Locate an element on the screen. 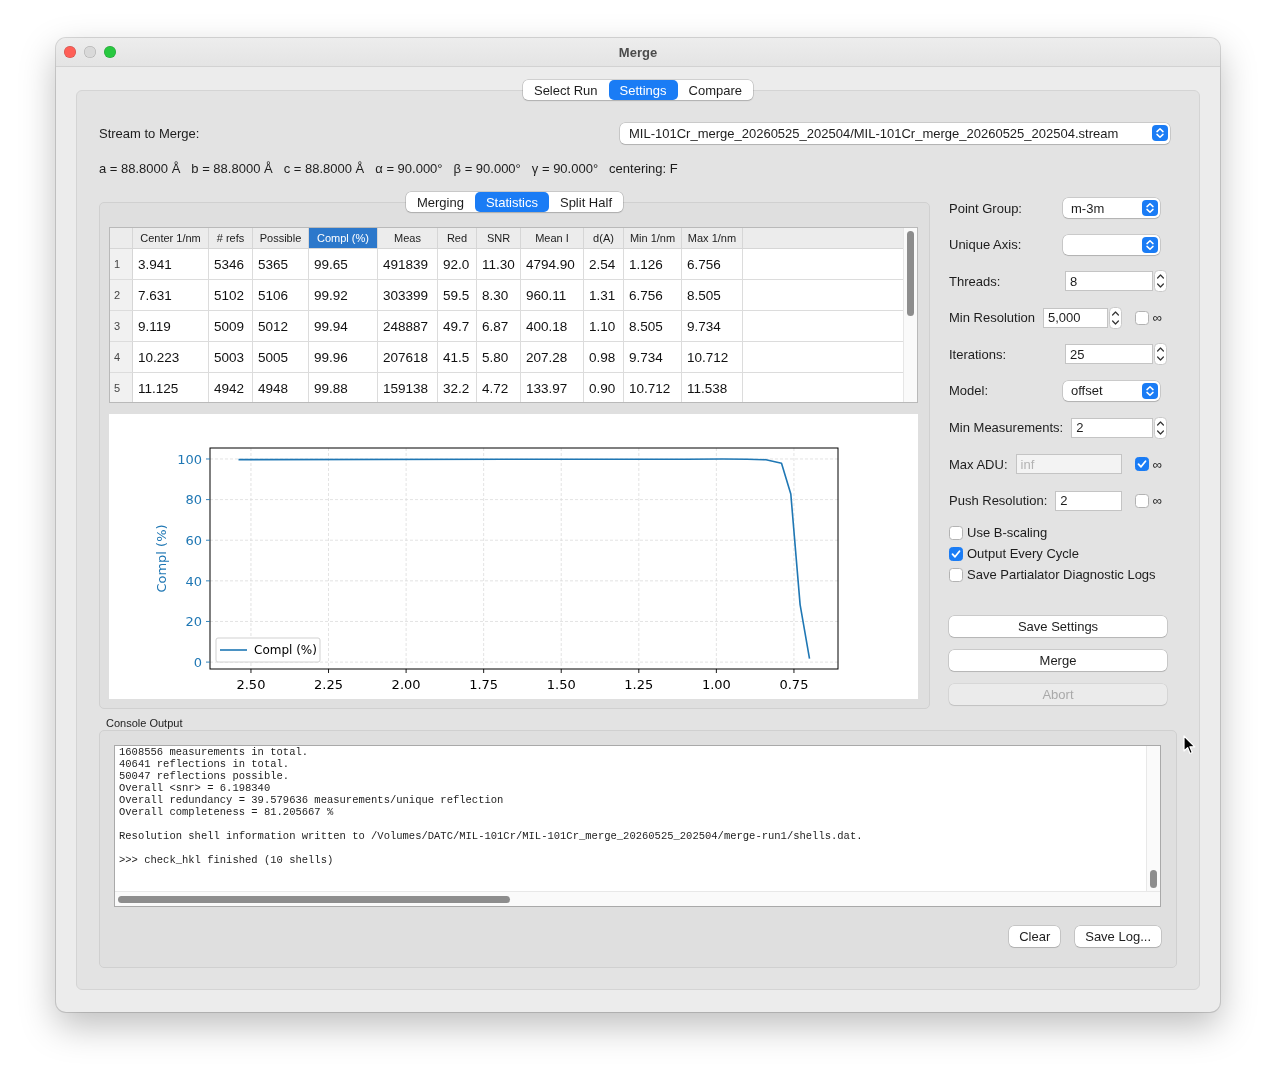 This screenshot has height=1086, width=1276. table-cell: 8.30 is located at coordinates (499, 295).